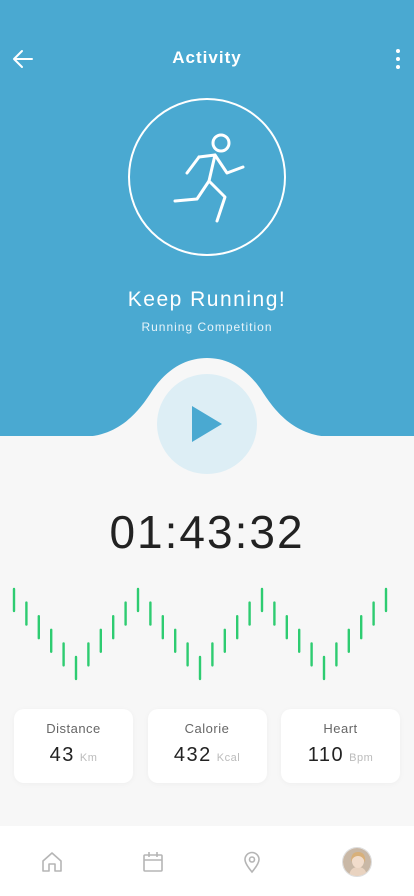 This screenshot has height=896, width=414. I want to click on tab-profile, so click(357, 862).